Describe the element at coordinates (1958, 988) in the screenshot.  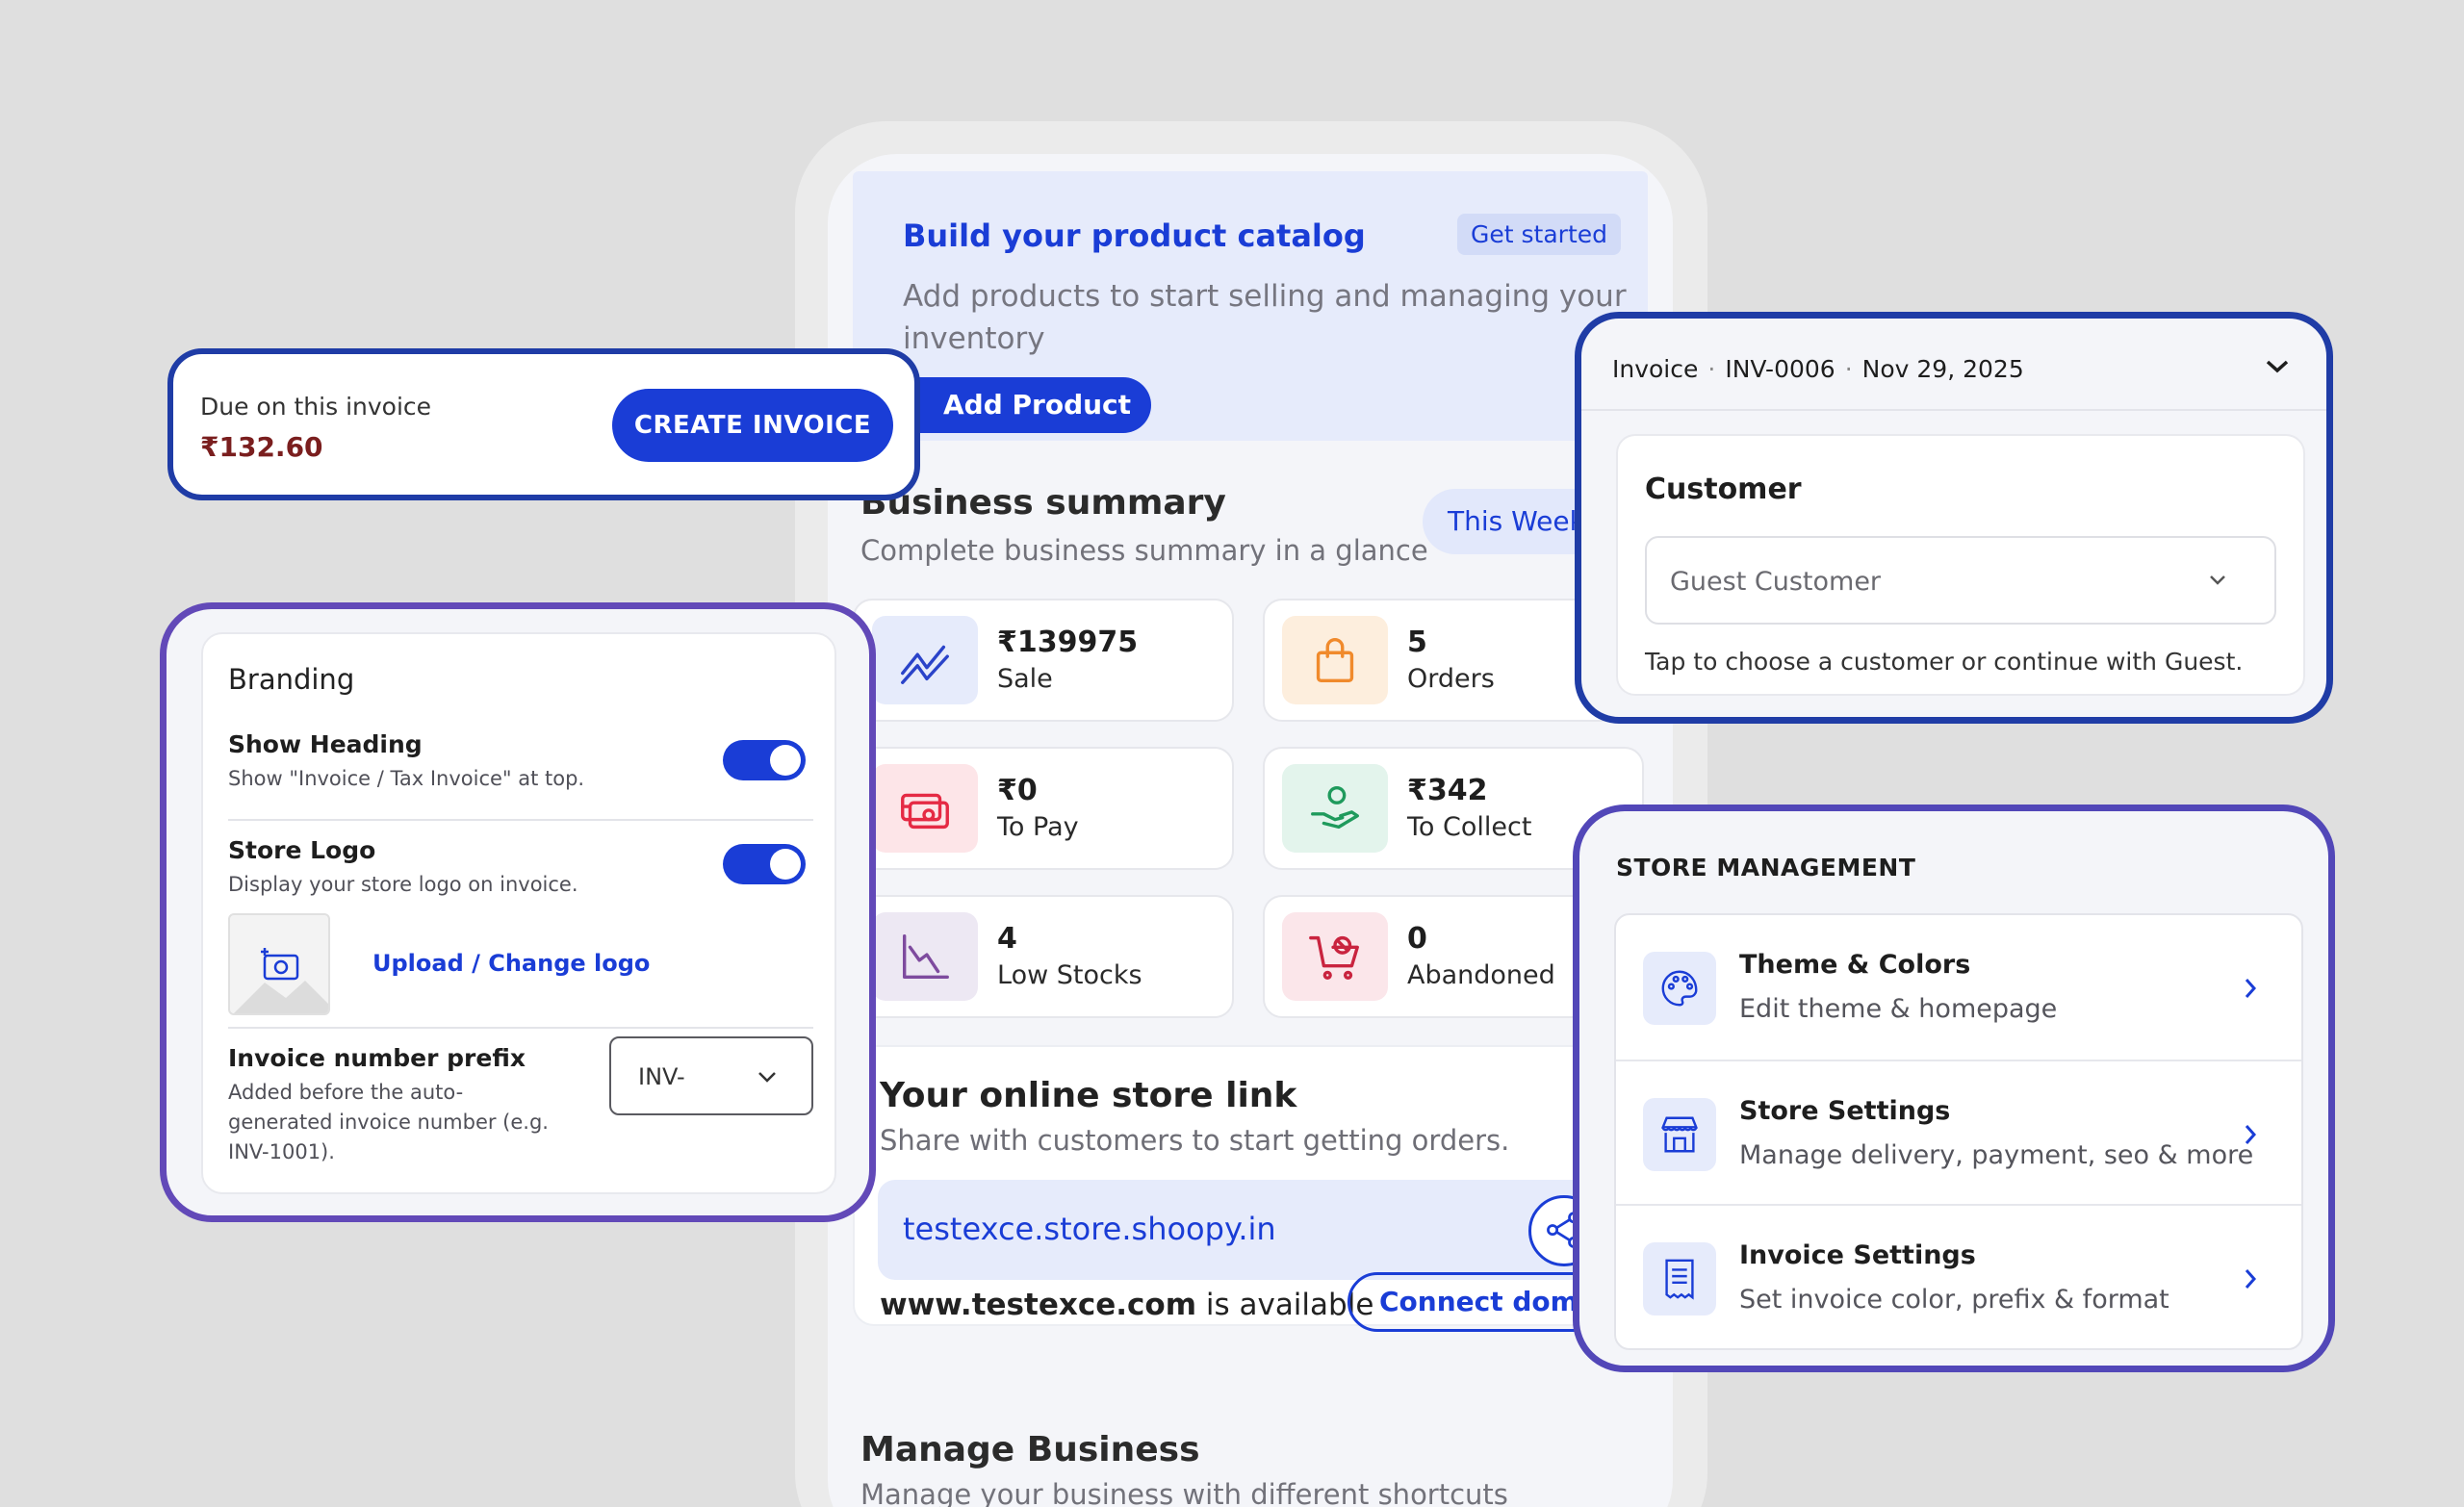
I see `menu-item-theme-colors: Theme & Colors Edit theme & homepage` at that location.